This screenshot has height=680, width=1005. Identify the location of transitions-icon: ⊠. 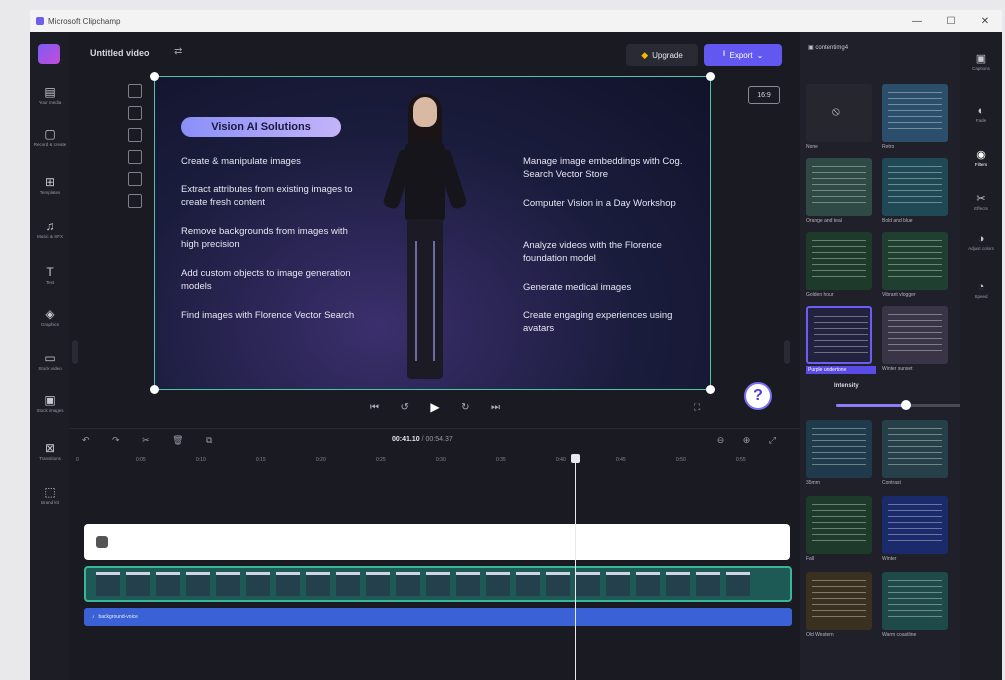
(50, 448).